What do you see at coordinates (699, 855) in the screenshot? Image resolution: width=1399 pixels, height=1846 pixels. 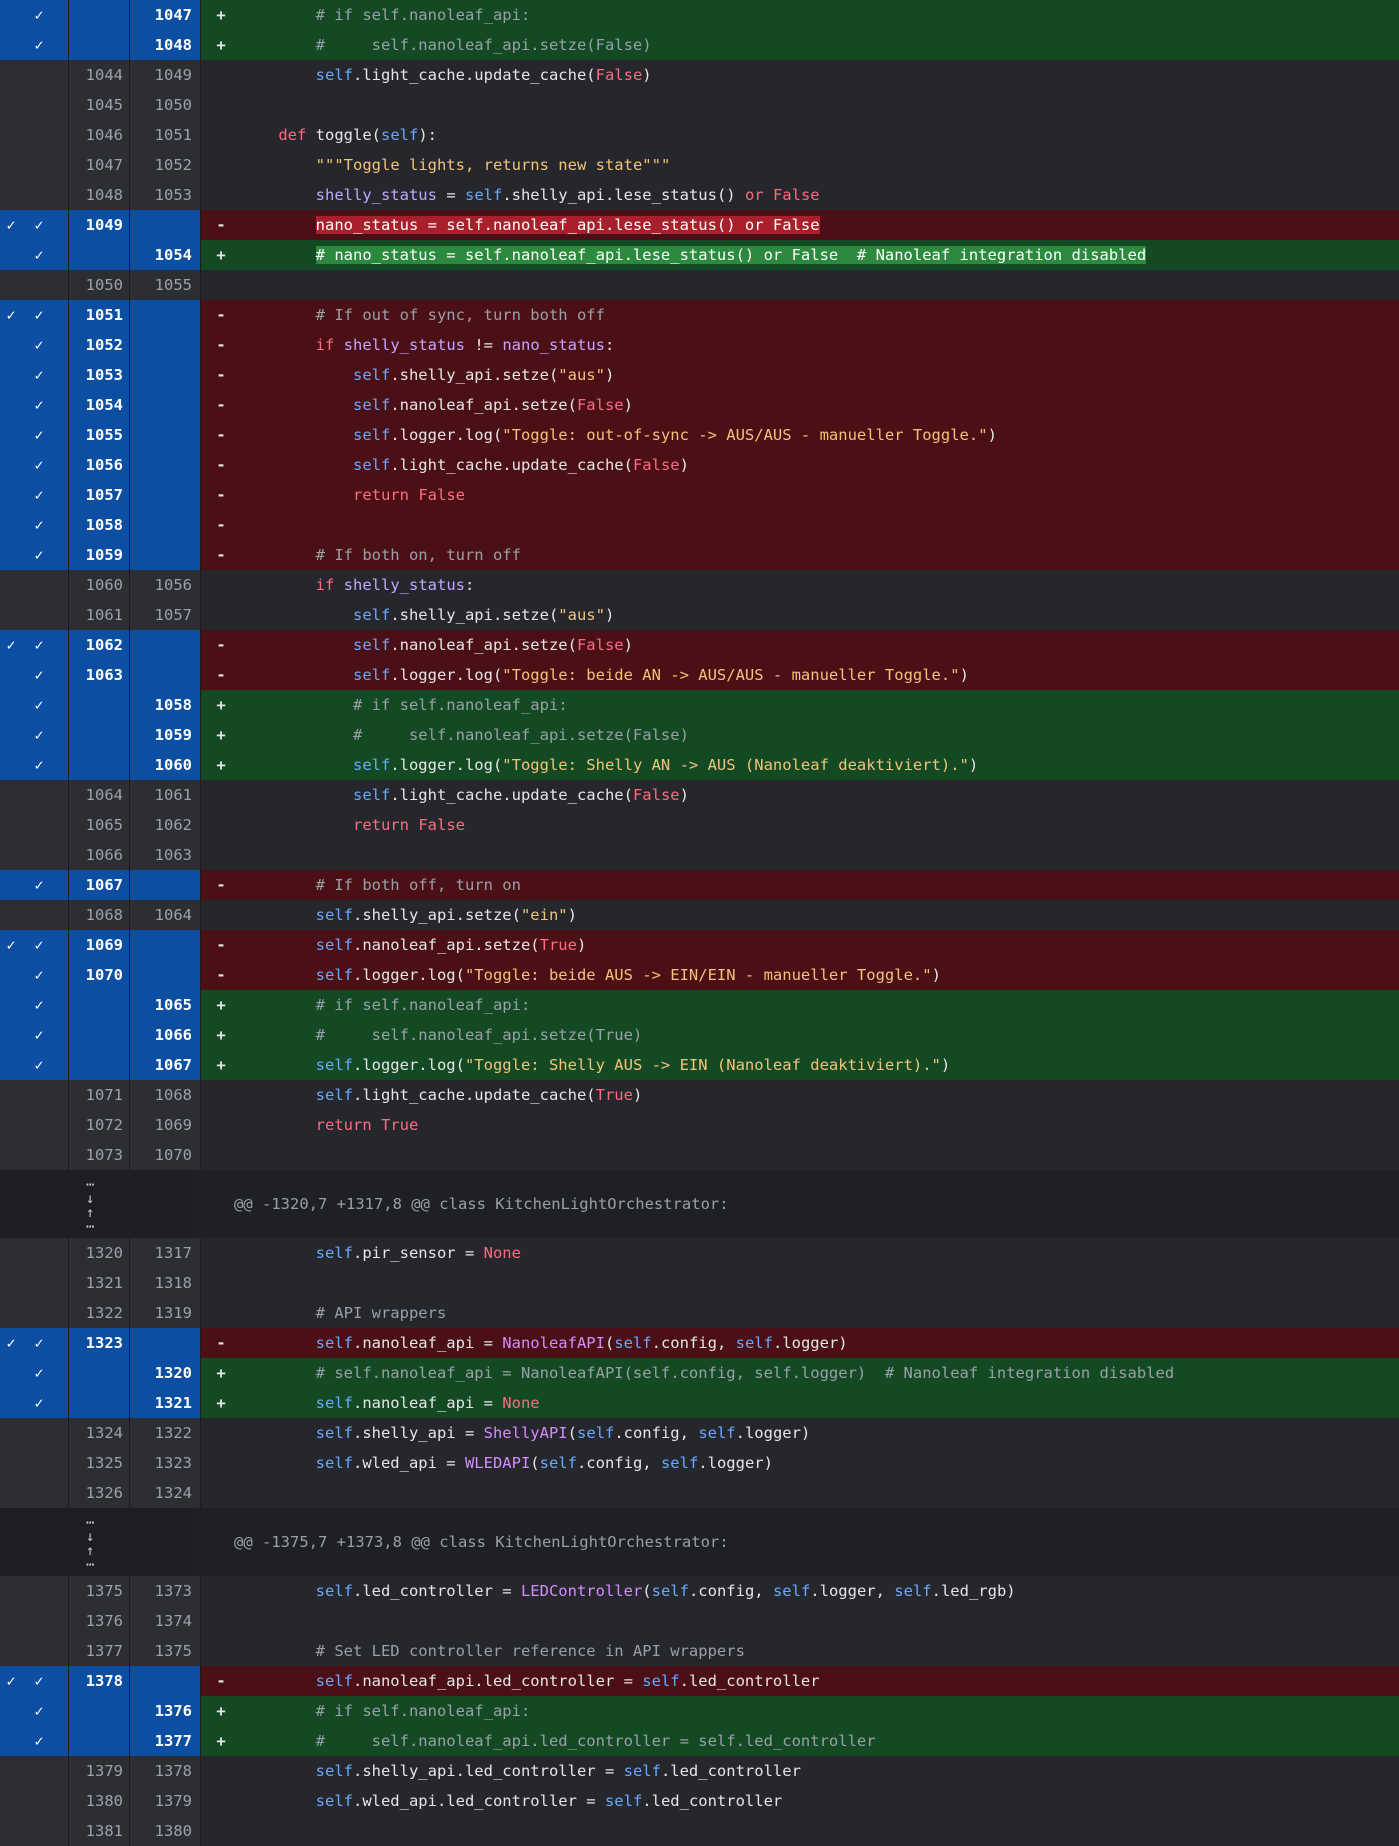 I see `diff-line-context: 1066 1063` at bounding box center [699, 855].